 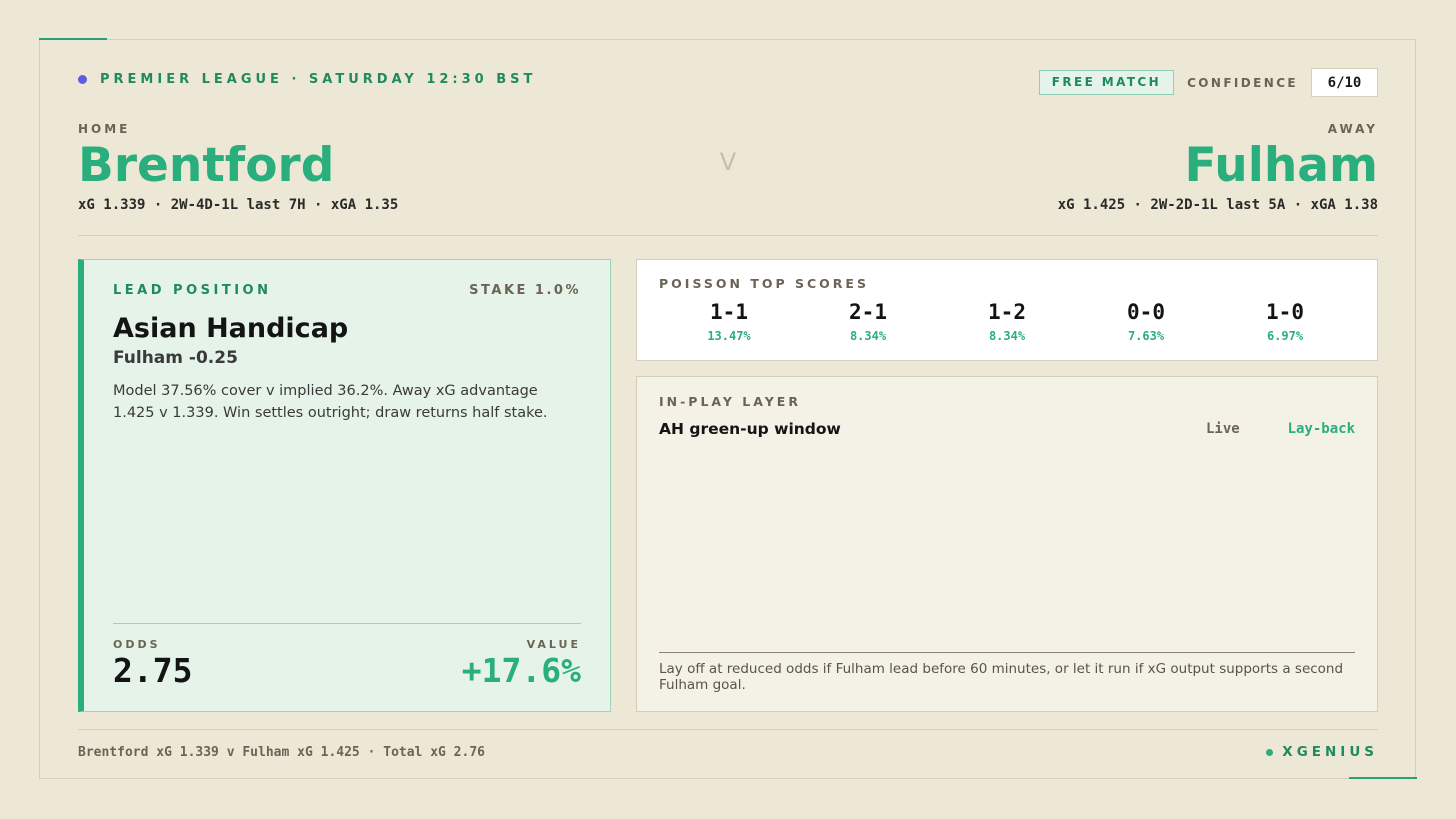 What do you see at coordinates (347, 623) in the screenshot?
I see `lead-divider` at bounding box center [347, 623].